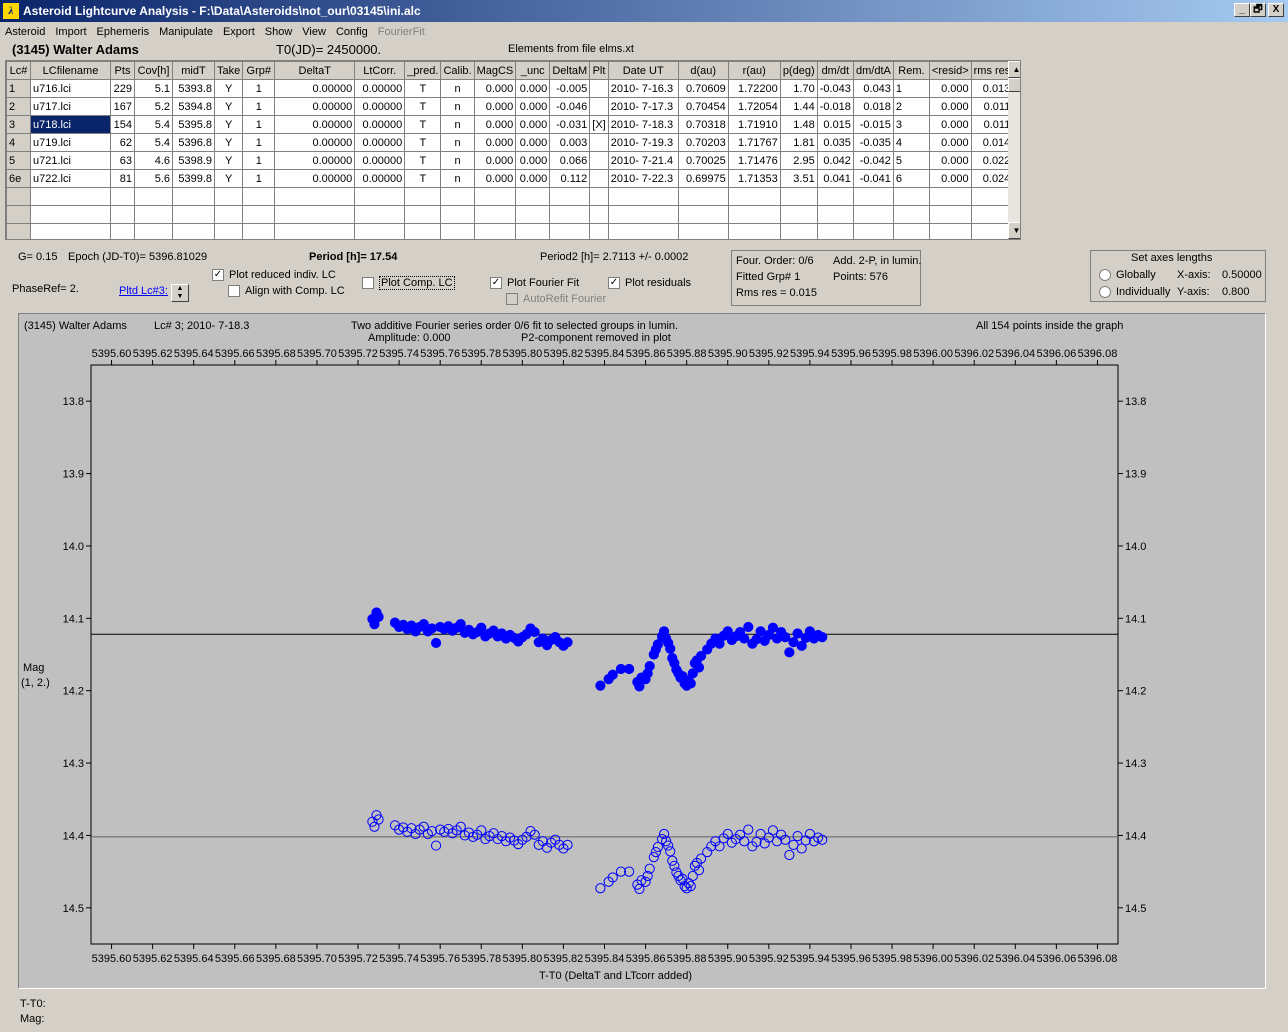 Image resolution: width=1288 pixels, height=1032 pixels. Describe the element at coordinates (556, 299) in the screenshot. I see `autorefit-checkbox: AutoRefit Fourier` at that location.